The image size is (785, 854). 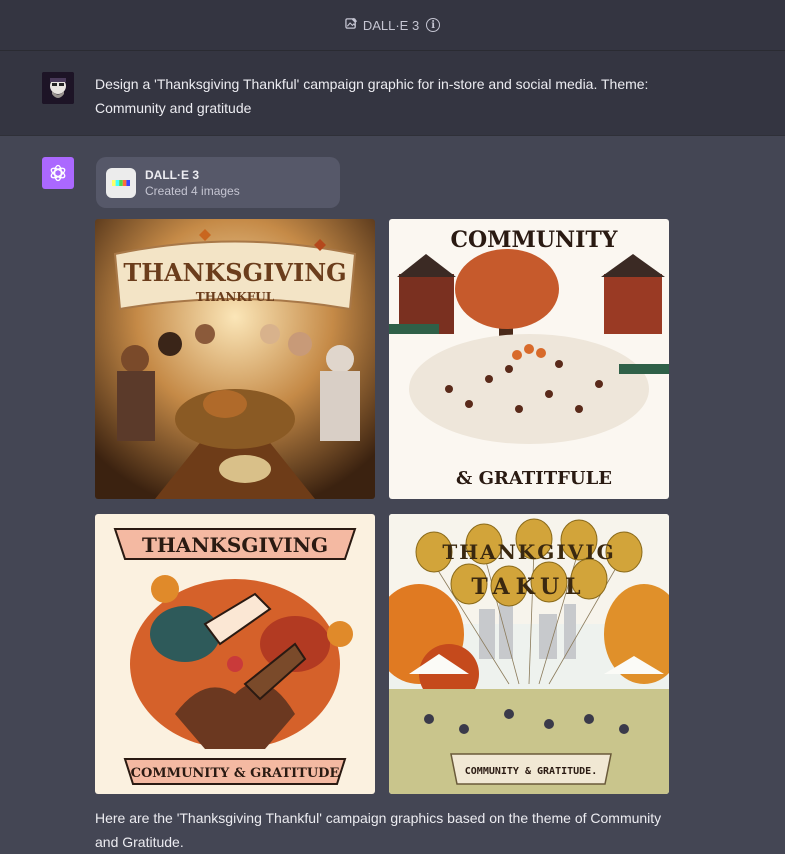 What do you see at coordinates (351, 25) in the screenshot?
I see `image-edit-icon` at bounding box center [351, 25].